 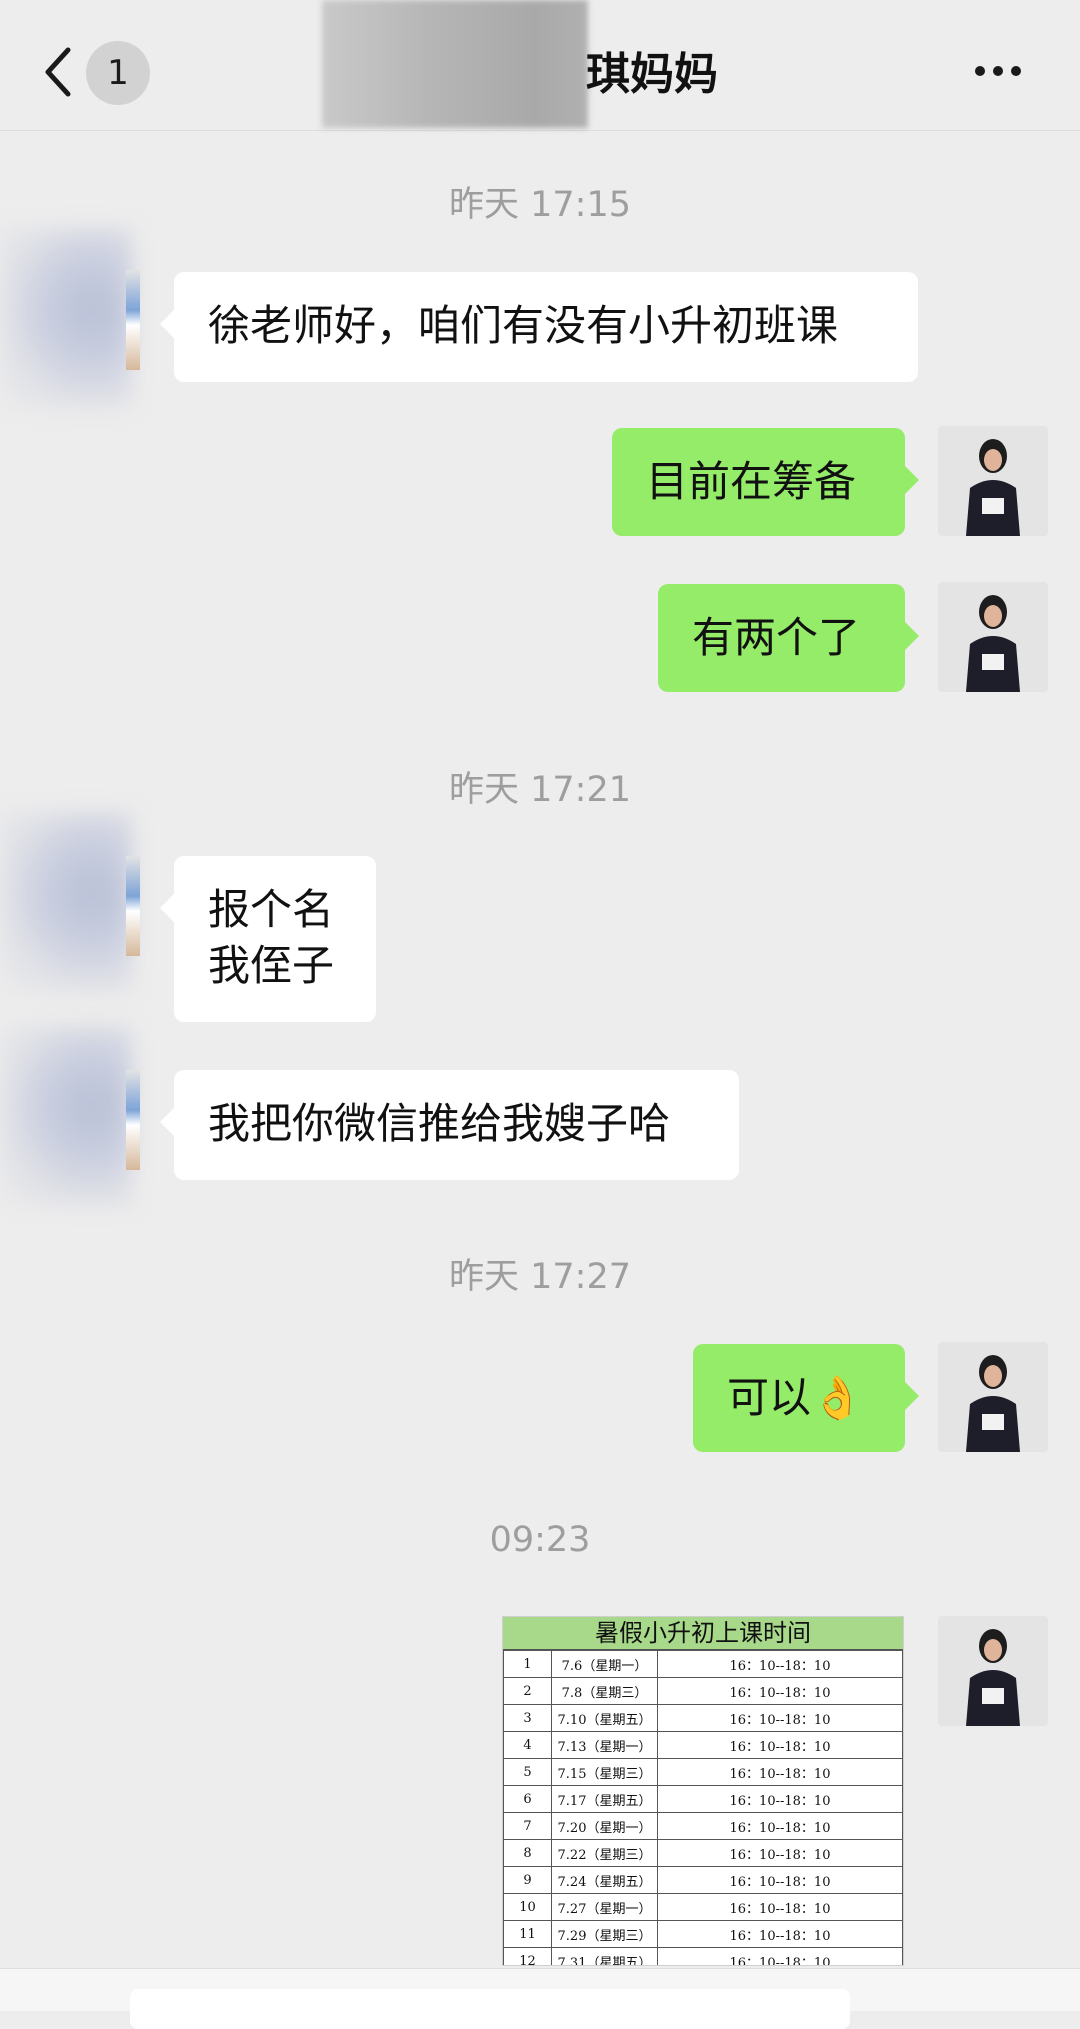 What do you see at coordinates (604, 1934) in the screenshot?
I see `schedule-date-cell: 7.29（星期三）` at bounding box center [604, 1934].